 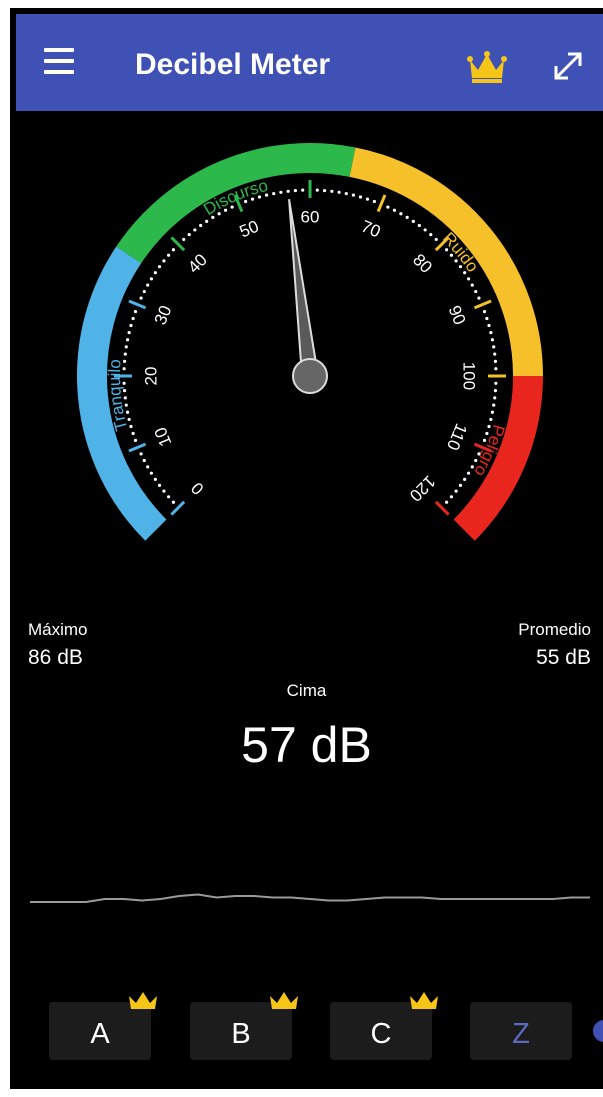 I want to click on gauge-tick-label: 30, so click(x=163, y=315).